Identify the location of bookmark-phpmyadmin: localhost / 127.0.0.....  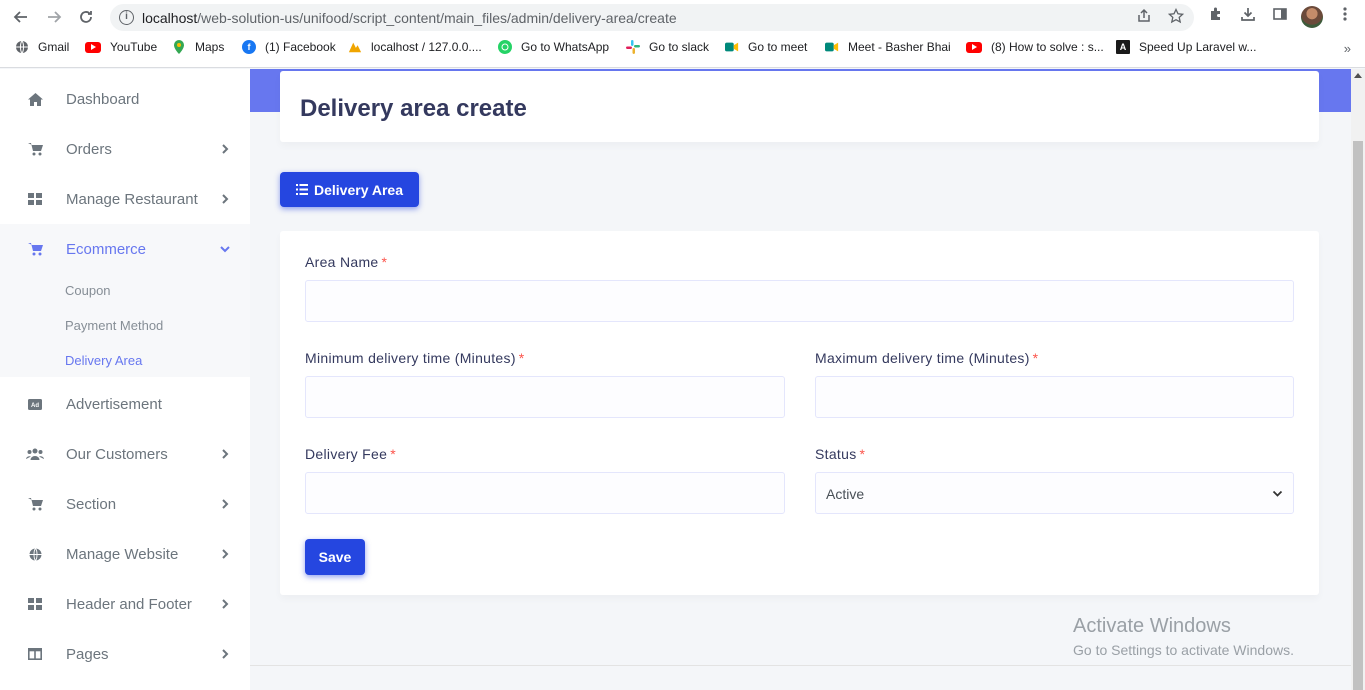
(415, 47).